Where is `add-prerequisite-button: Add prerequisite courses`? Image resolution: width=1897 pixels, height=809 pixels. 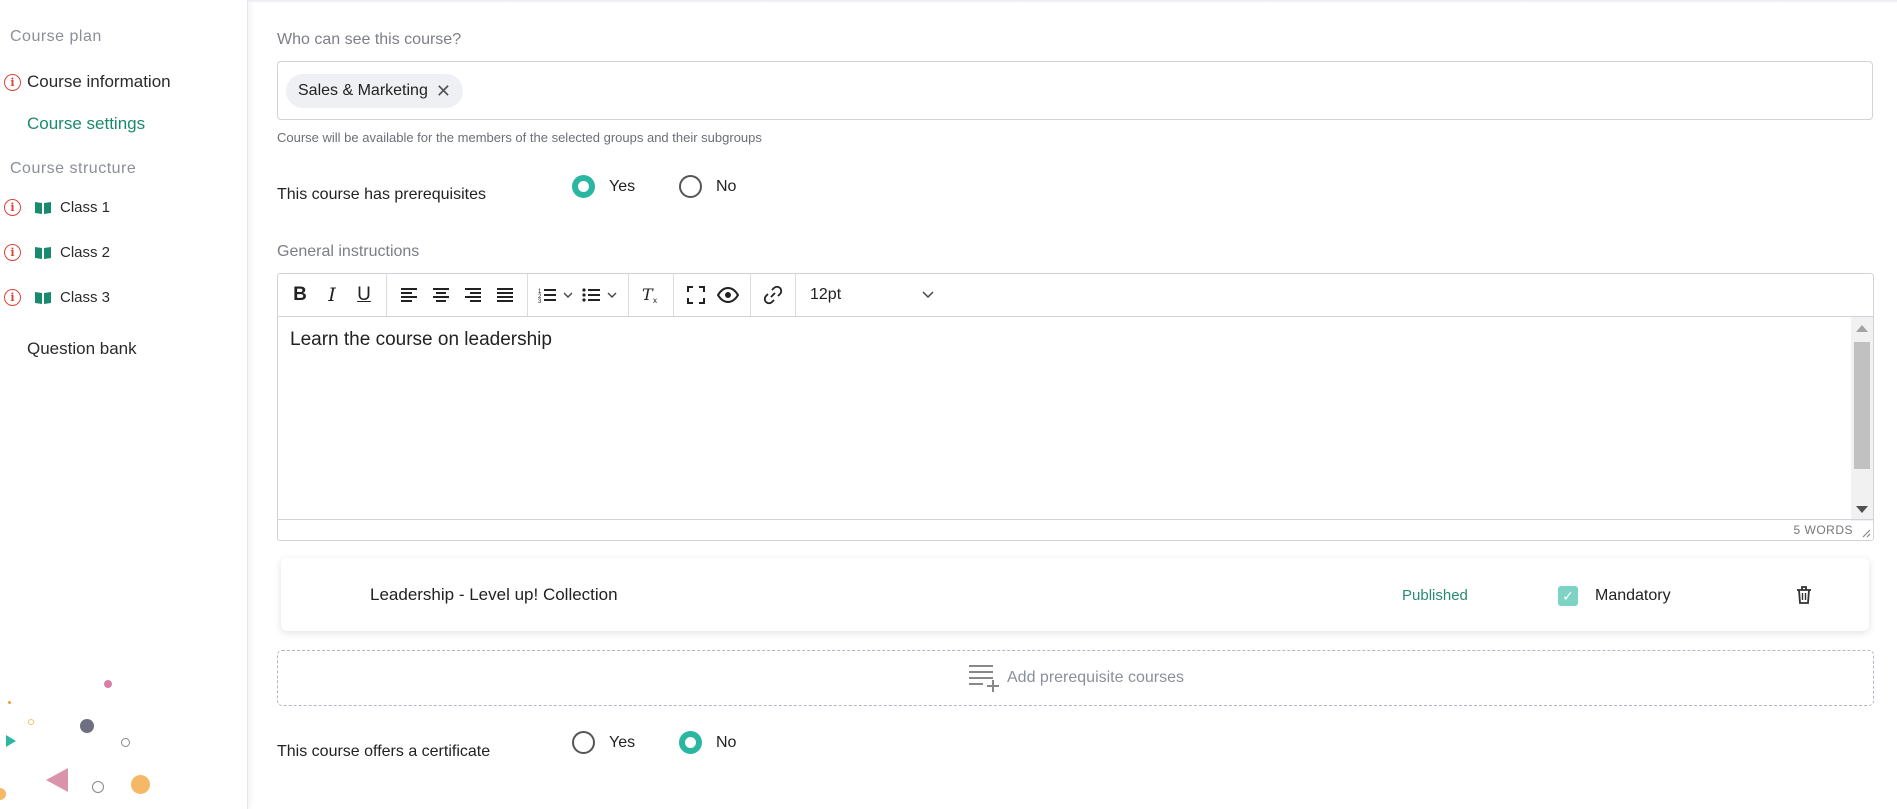 add-prerequisite-button: Add prerequisite courses is located at coordinates (1075, 678).